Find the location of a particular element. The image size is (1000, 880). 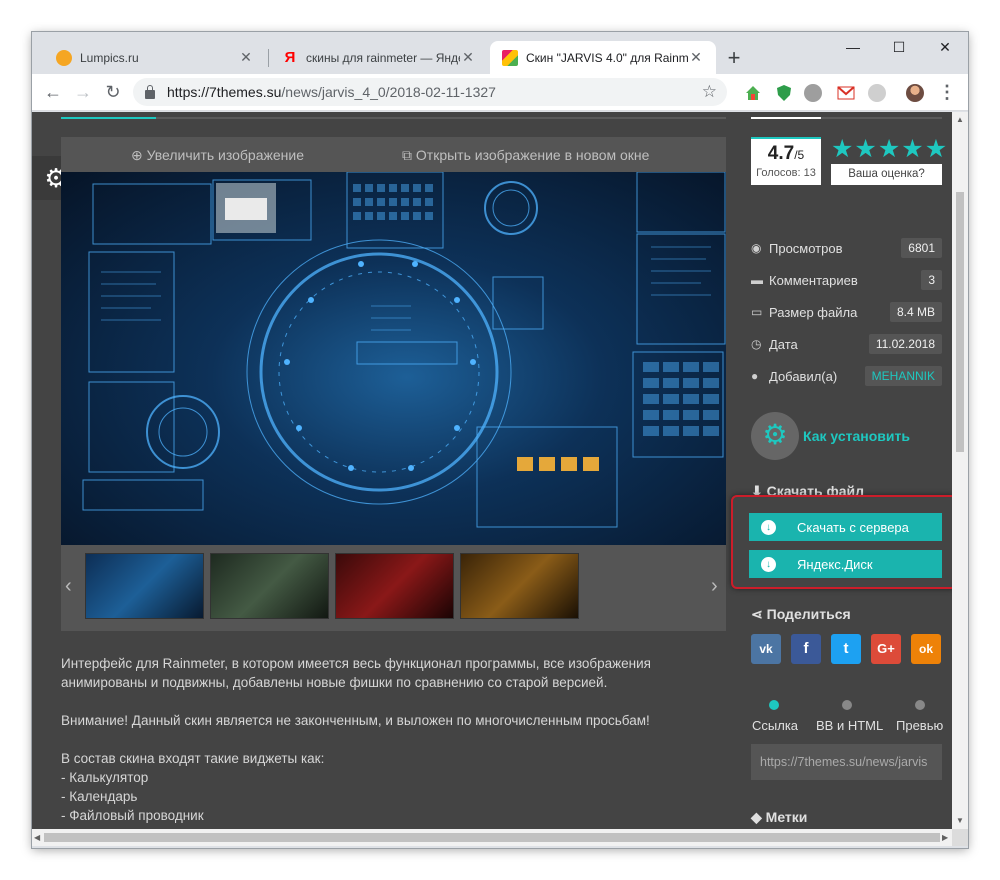

yandex-icon: Я is located at coordinates (290, 57).